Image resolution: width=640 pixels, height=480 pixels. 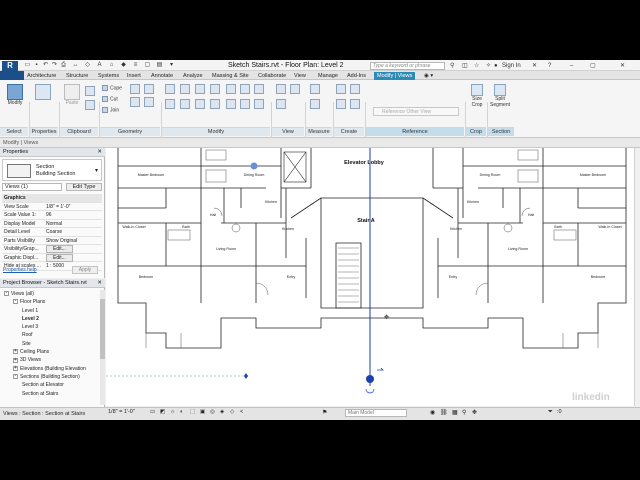 I want to click on linework-icon, so click(x=295, y=89).